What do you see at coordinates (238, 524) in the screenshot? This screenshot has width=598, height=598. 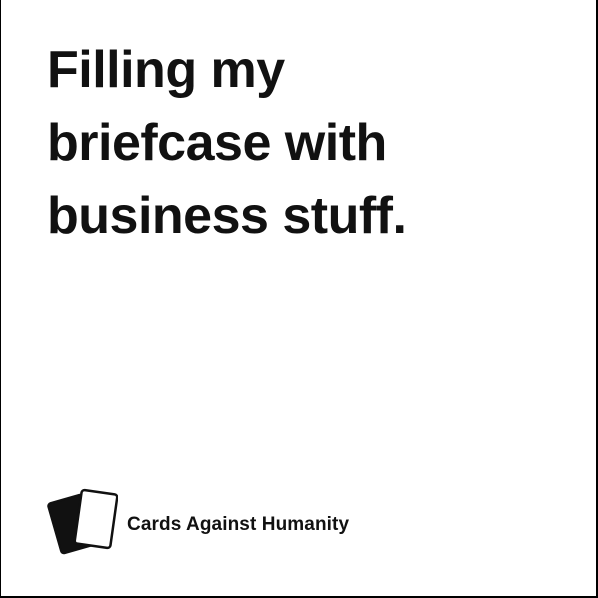 I see `brand-name: Cards Against Humanity` at bounding box center [238, 524].